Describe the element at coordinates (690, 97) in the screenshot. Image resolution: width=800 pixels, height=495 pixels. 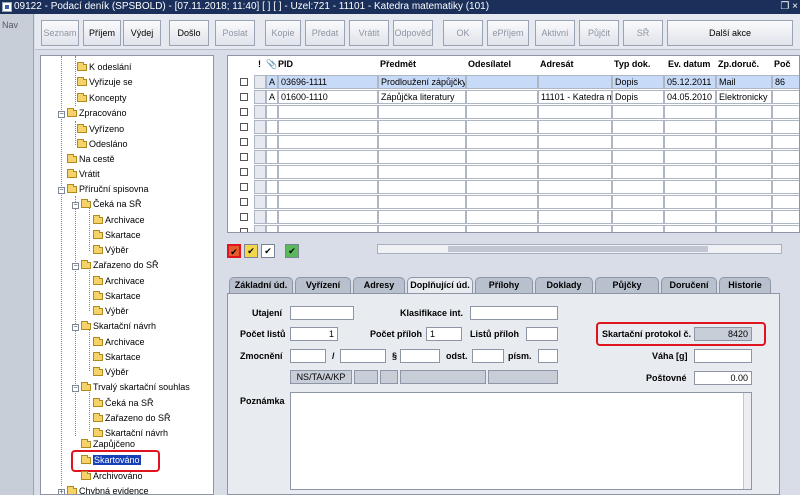
I see `row-ev-datum: 04.05.2010` at that location.